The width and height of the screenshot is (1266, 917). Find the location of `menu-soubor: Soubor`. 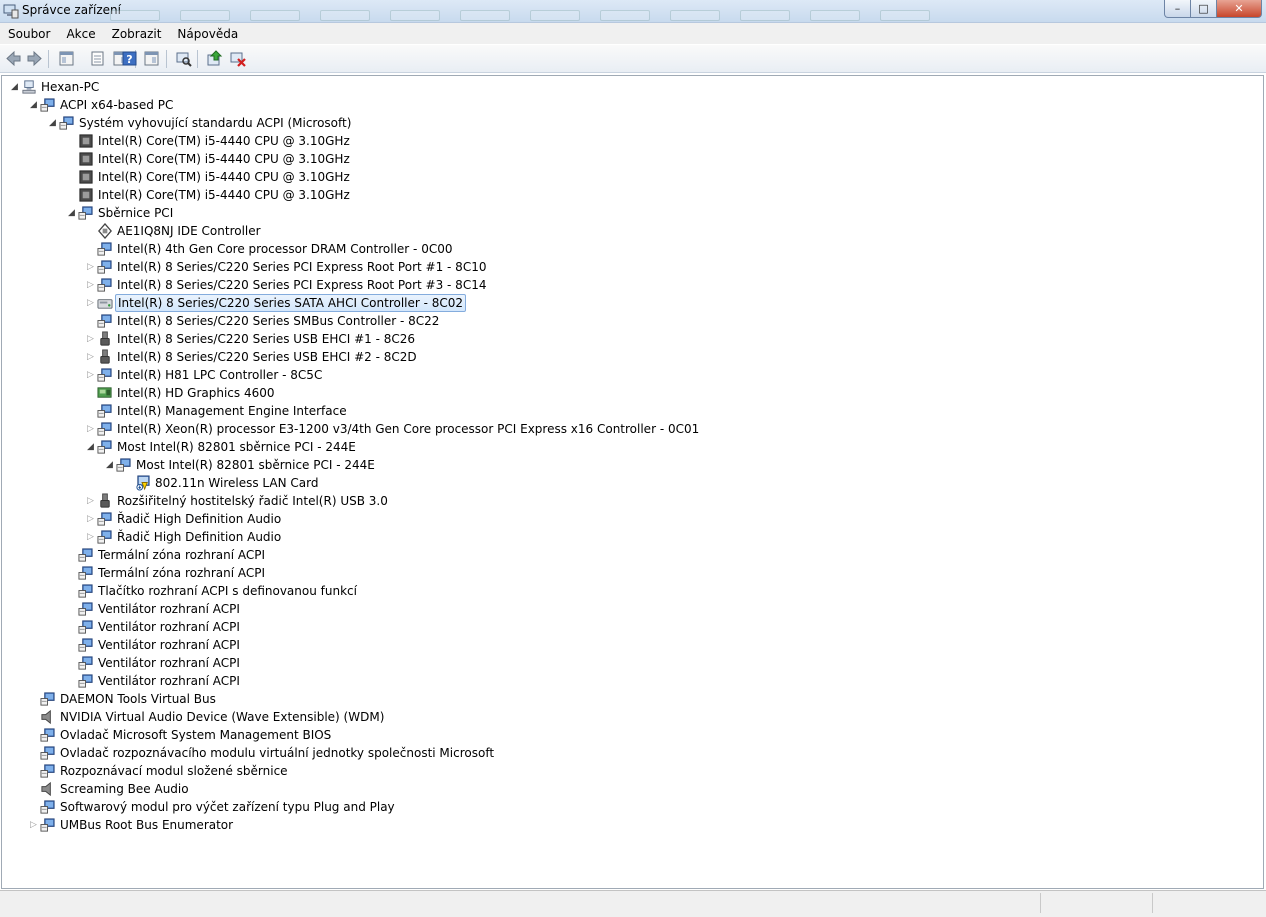

menu-soubor: Soubor is located at coordinates (29, 34).